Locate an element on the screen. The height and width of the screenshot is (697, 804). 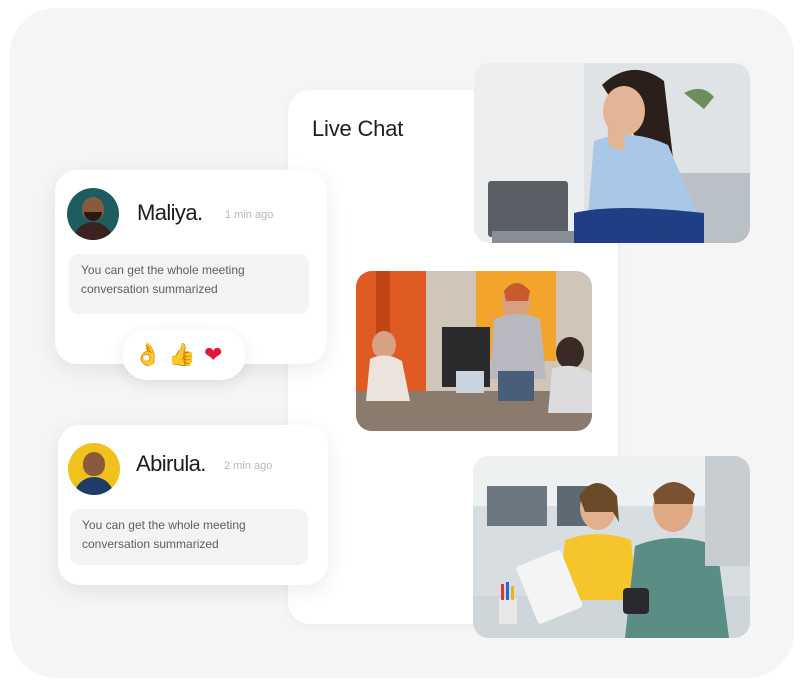
photo-woman-with-laptop is located at coordinates (612, 153).